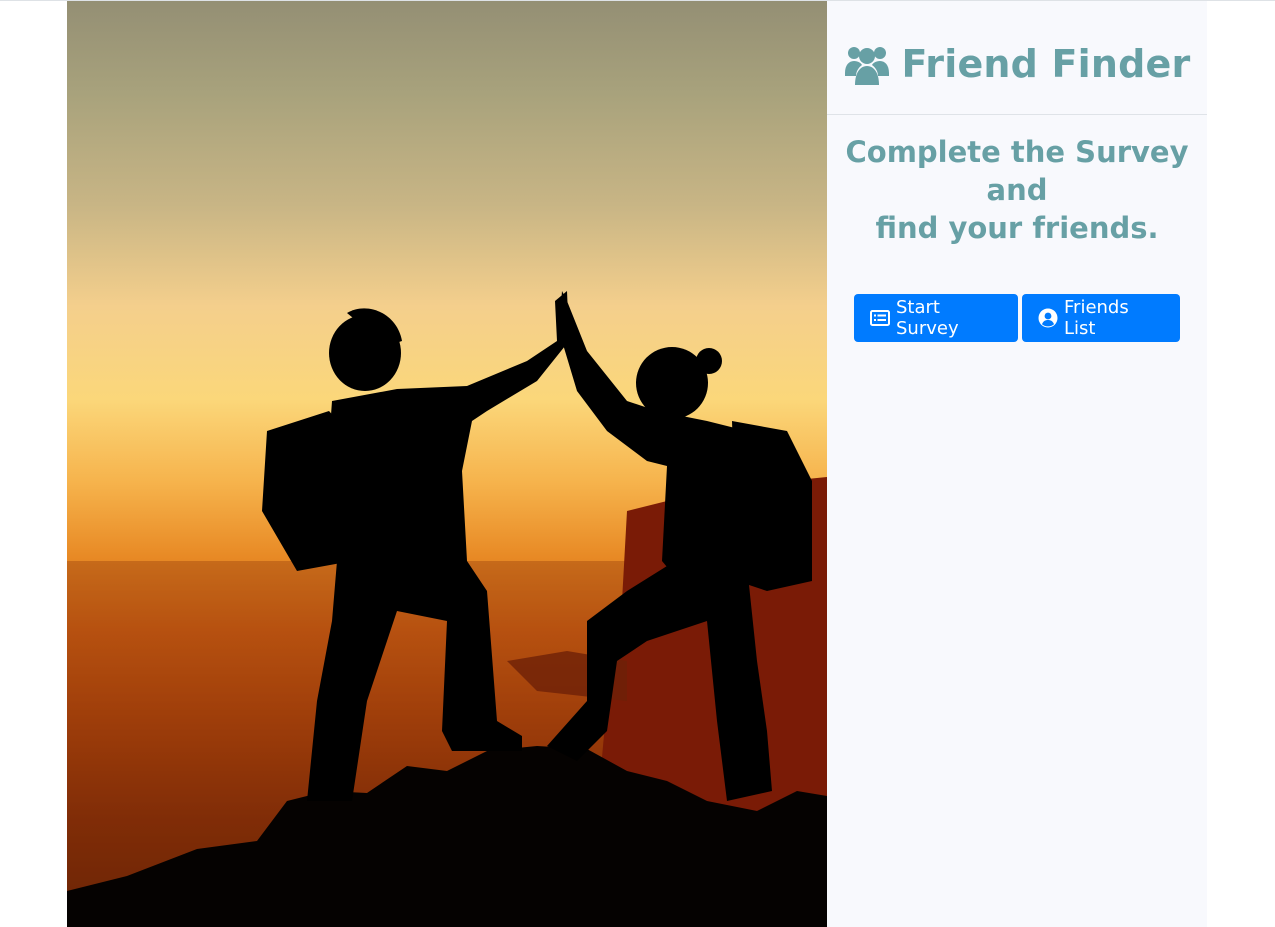  Describe the element at coordinates (880, 318) in the screenshot. I see `survey-list-icon` at that location.